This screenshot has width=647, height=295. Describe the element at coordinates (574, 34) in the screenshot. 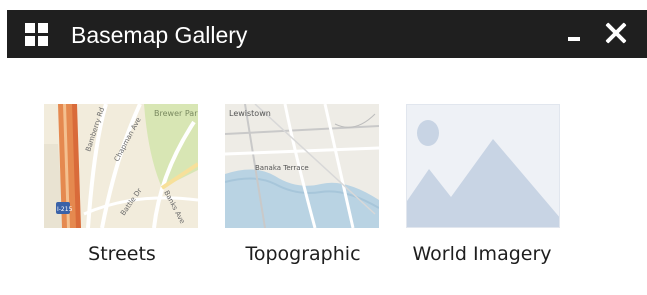

I see `minimize-icon` at that location.